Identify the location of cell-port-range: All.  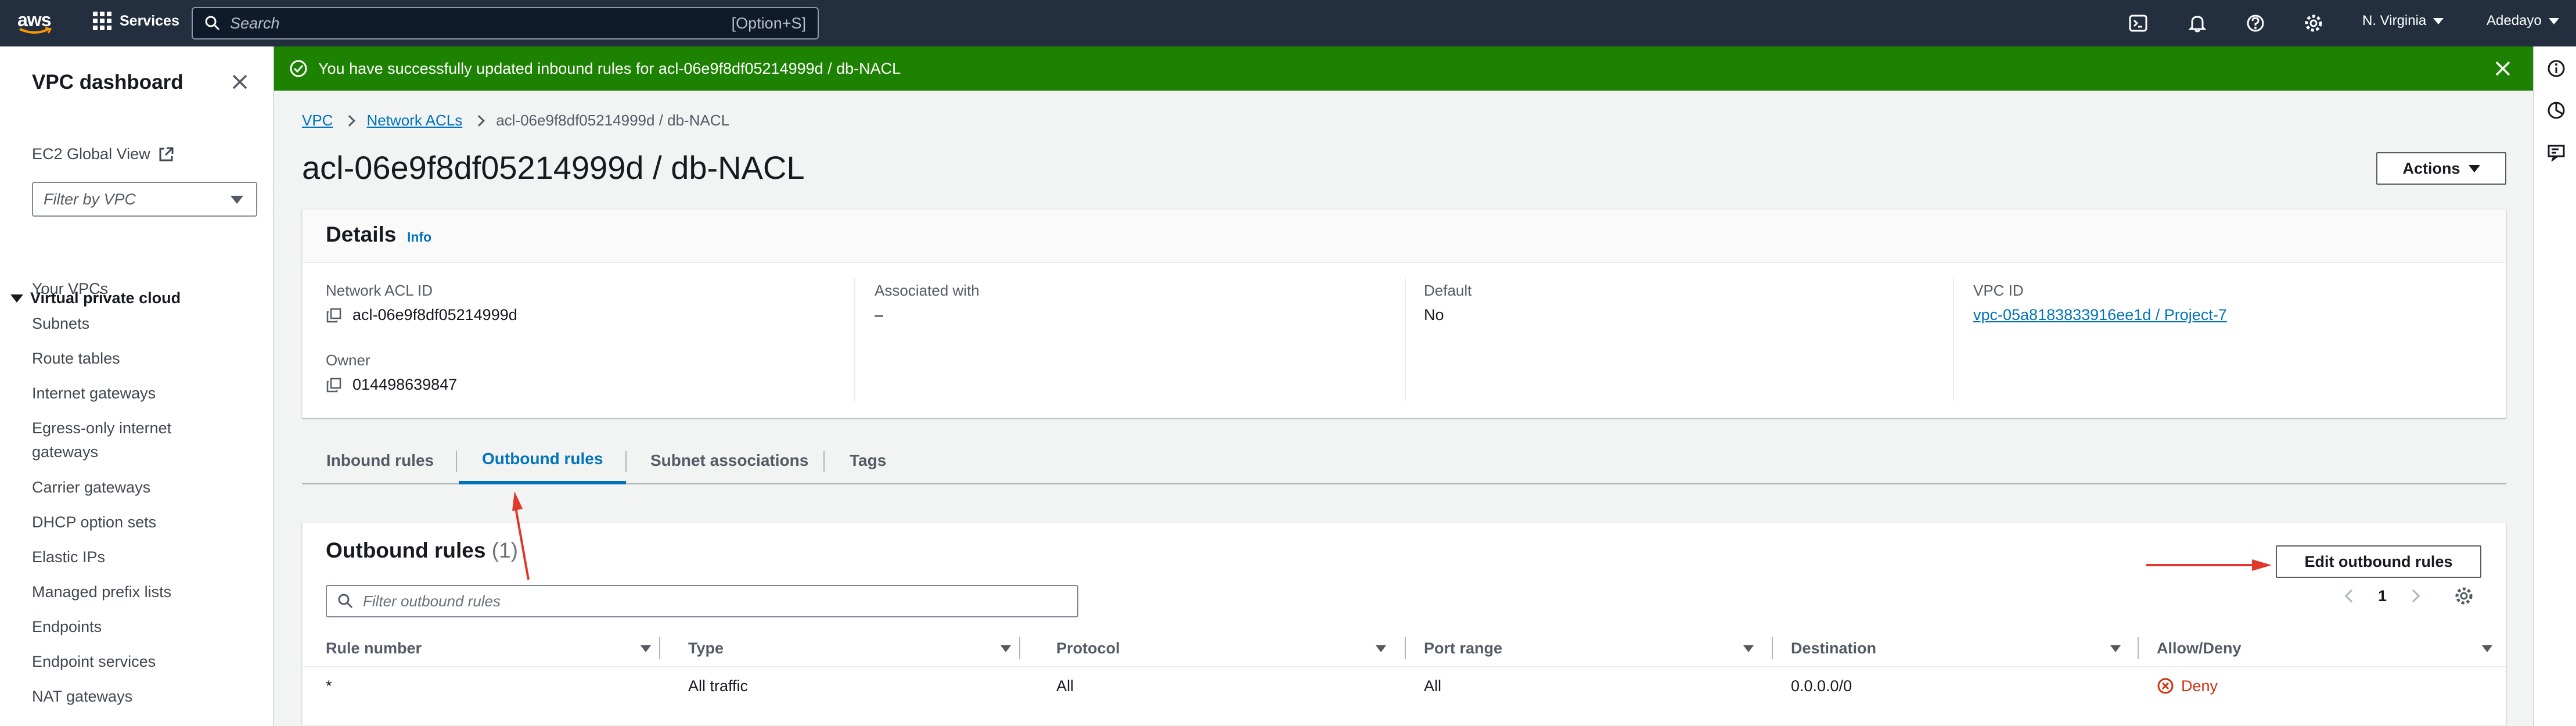
(1433, 686).